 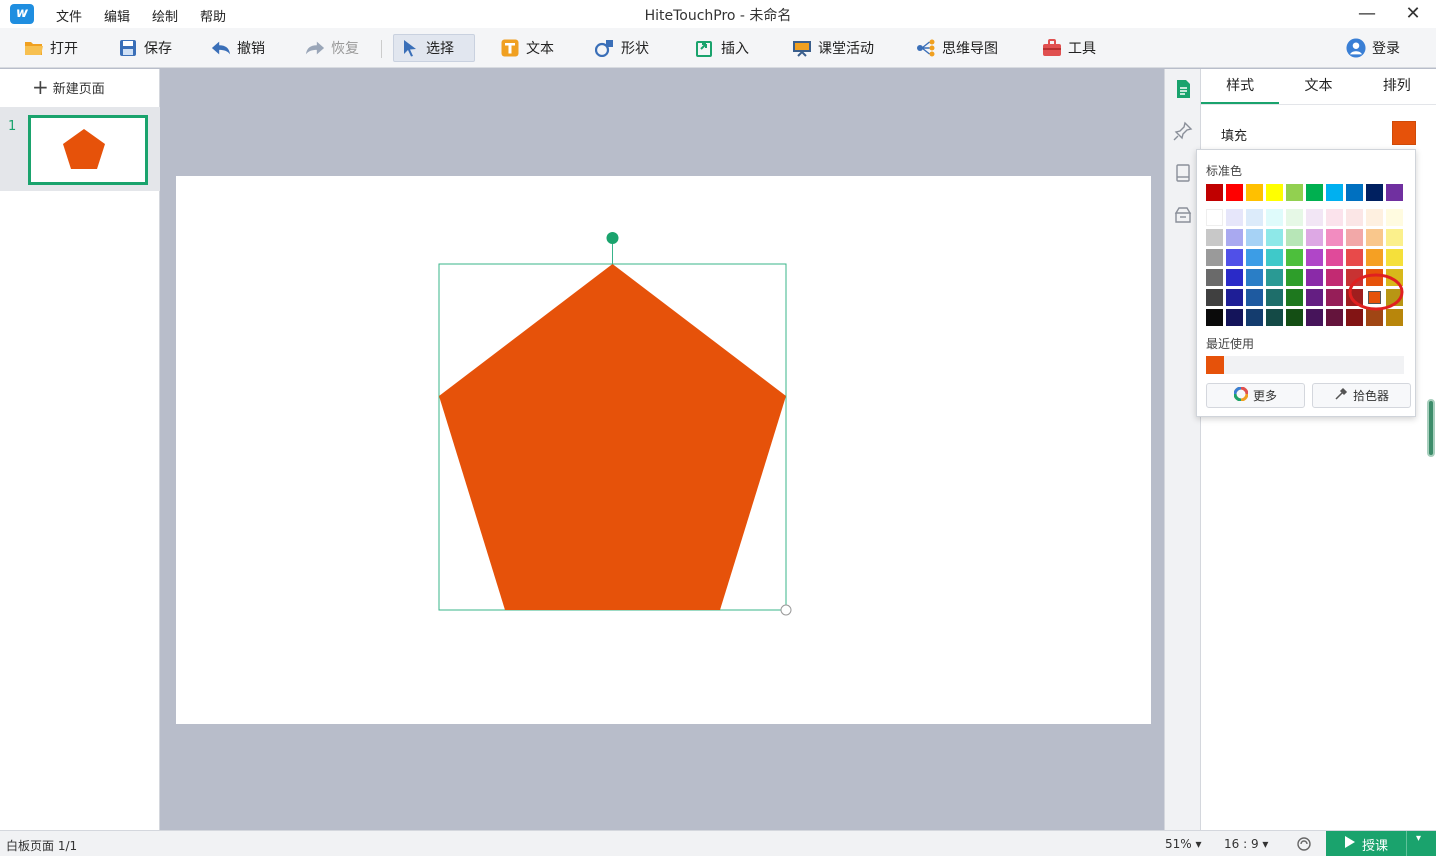 I want to click on select-button: 选择, so click(x=434, y=48).